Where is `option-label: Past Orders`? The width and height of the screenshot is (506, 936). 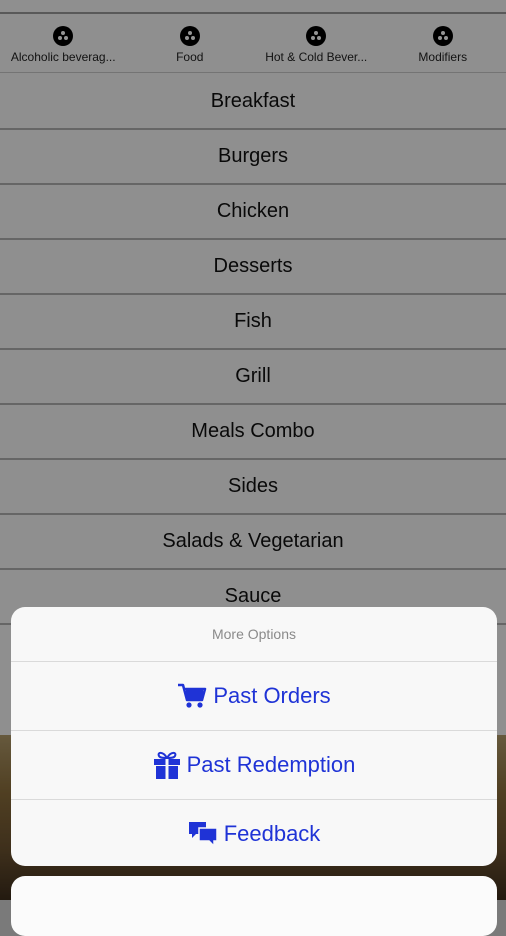 option-label: Past Orders is located at coordinates (271, 696).